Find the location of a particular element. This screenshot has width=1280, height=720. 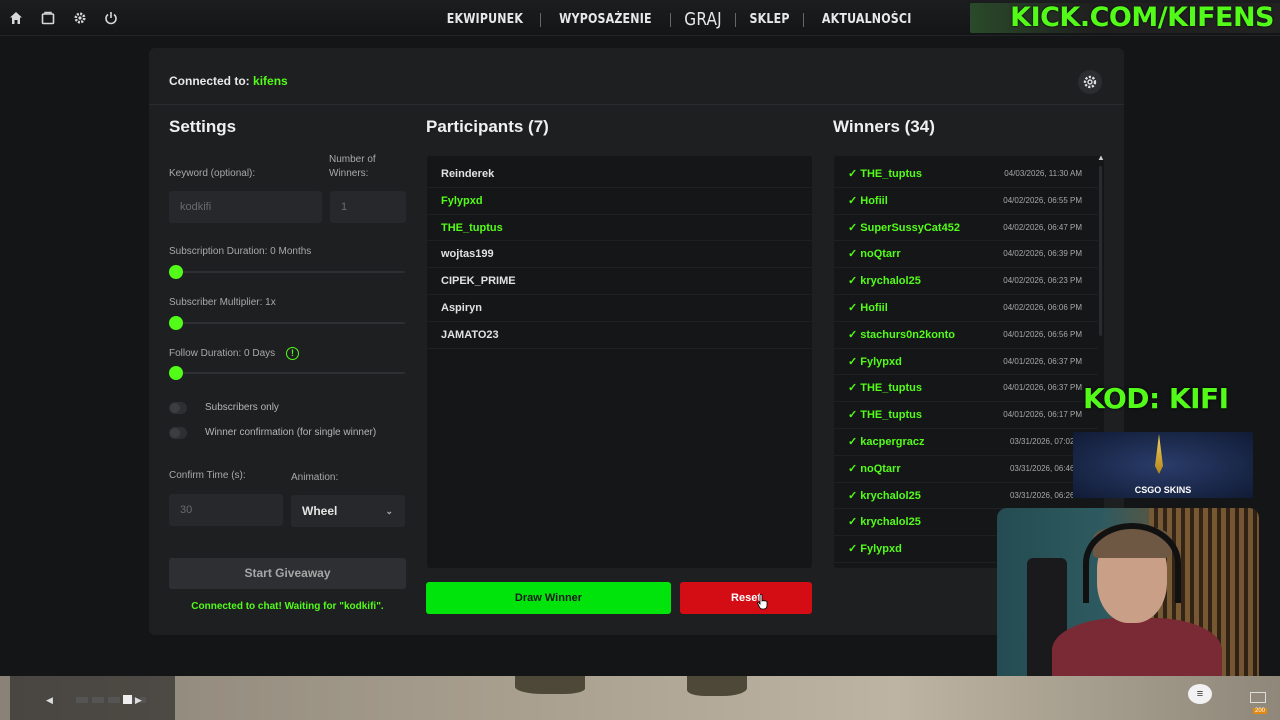

winner-date: 04/02/2026, 06:06 PM is located at coordinates (1042, 307).